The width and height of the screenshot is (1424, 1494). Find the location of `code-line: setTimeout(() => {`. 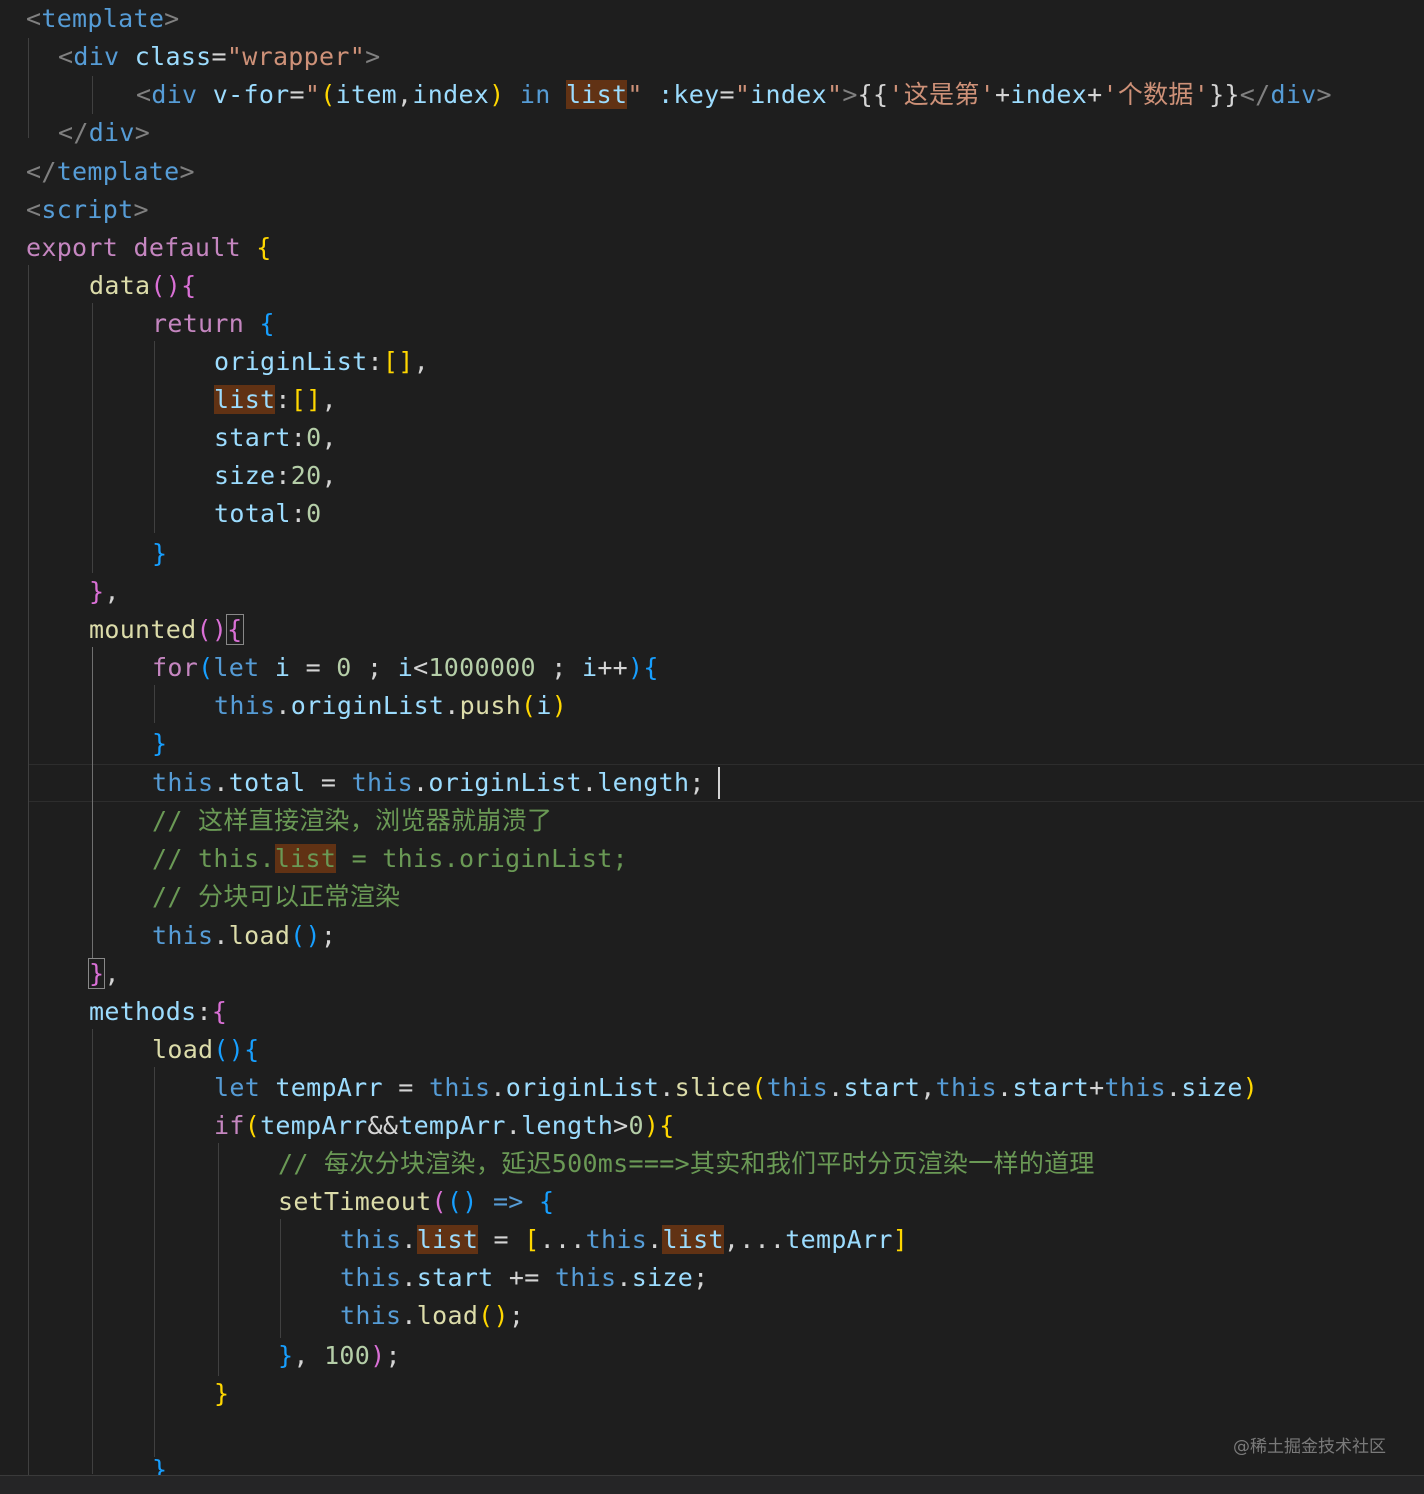

code-line: setTimeout(() => { is located at coordinates (712, 1202).